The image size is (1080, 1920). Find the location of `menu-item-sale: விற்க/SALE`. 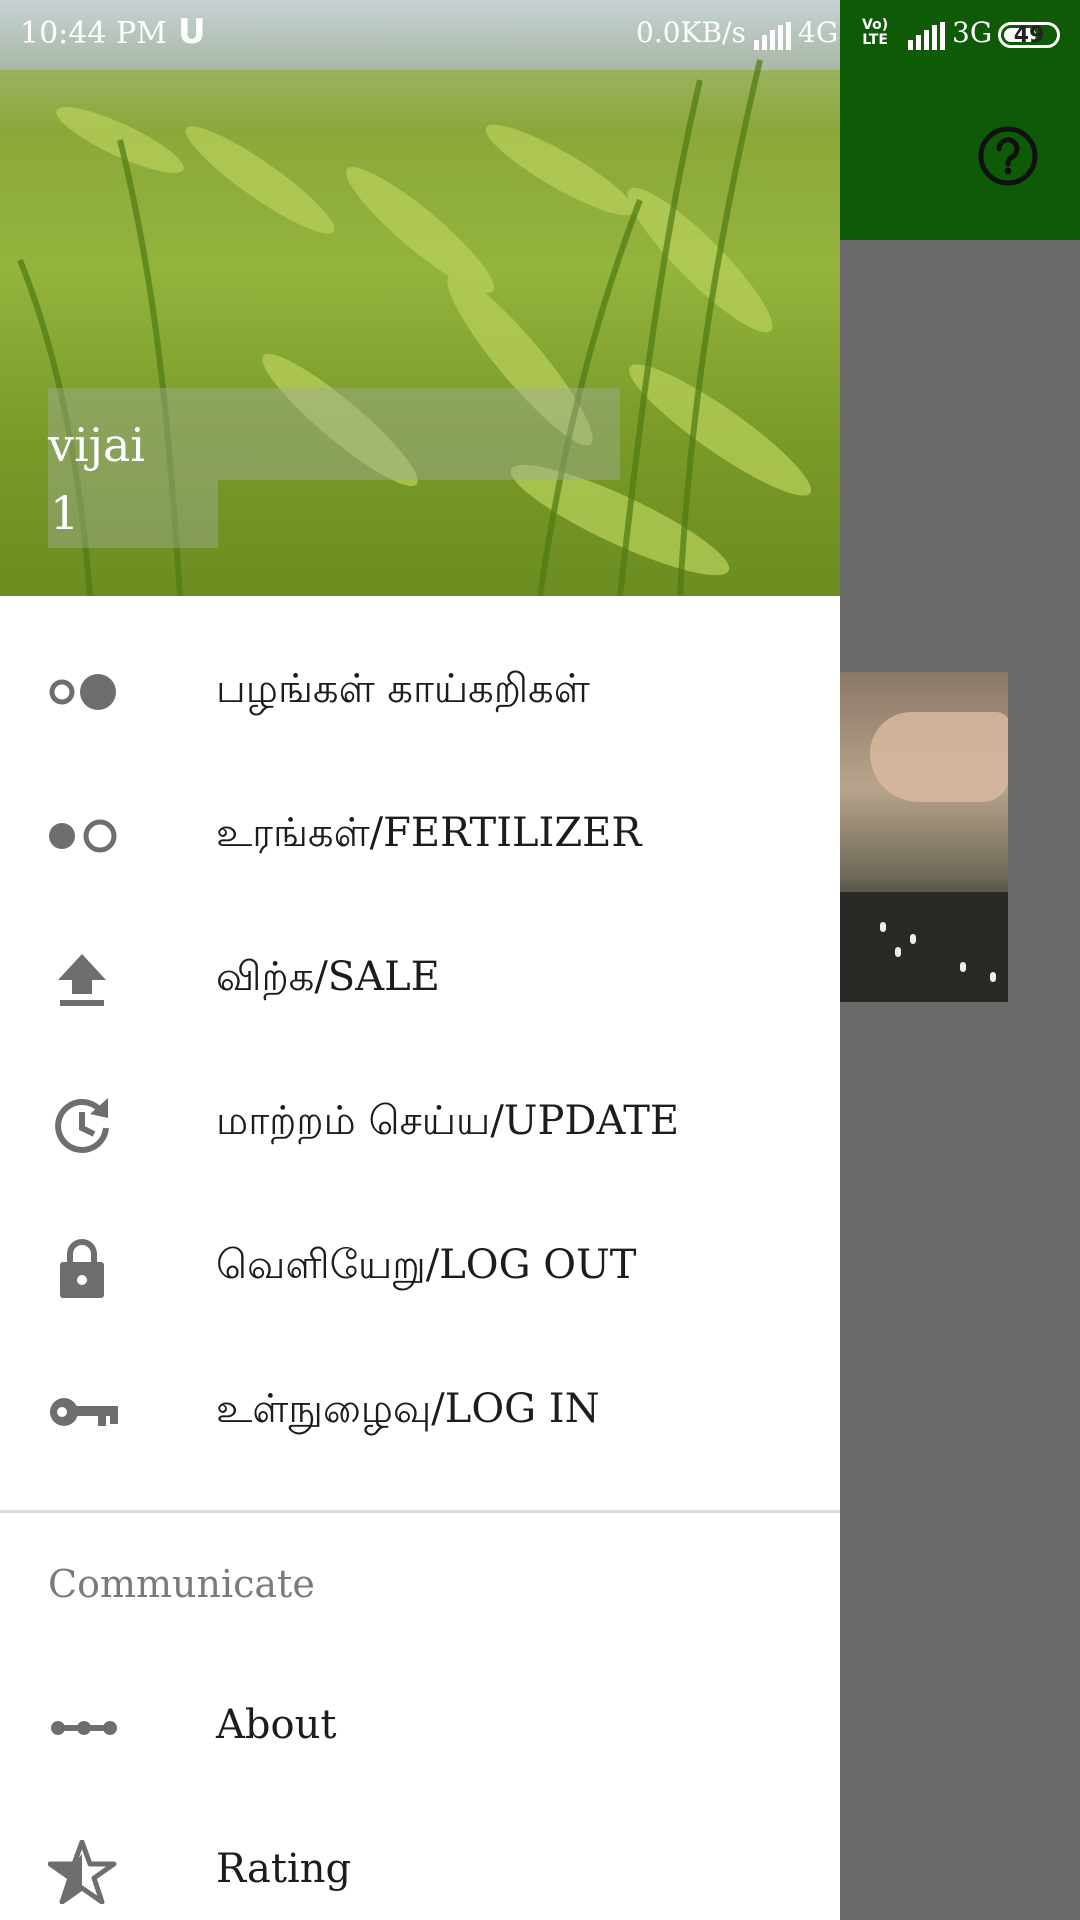

menu-item-sale: விற்க/SALE is located at coordinates (420, 980).